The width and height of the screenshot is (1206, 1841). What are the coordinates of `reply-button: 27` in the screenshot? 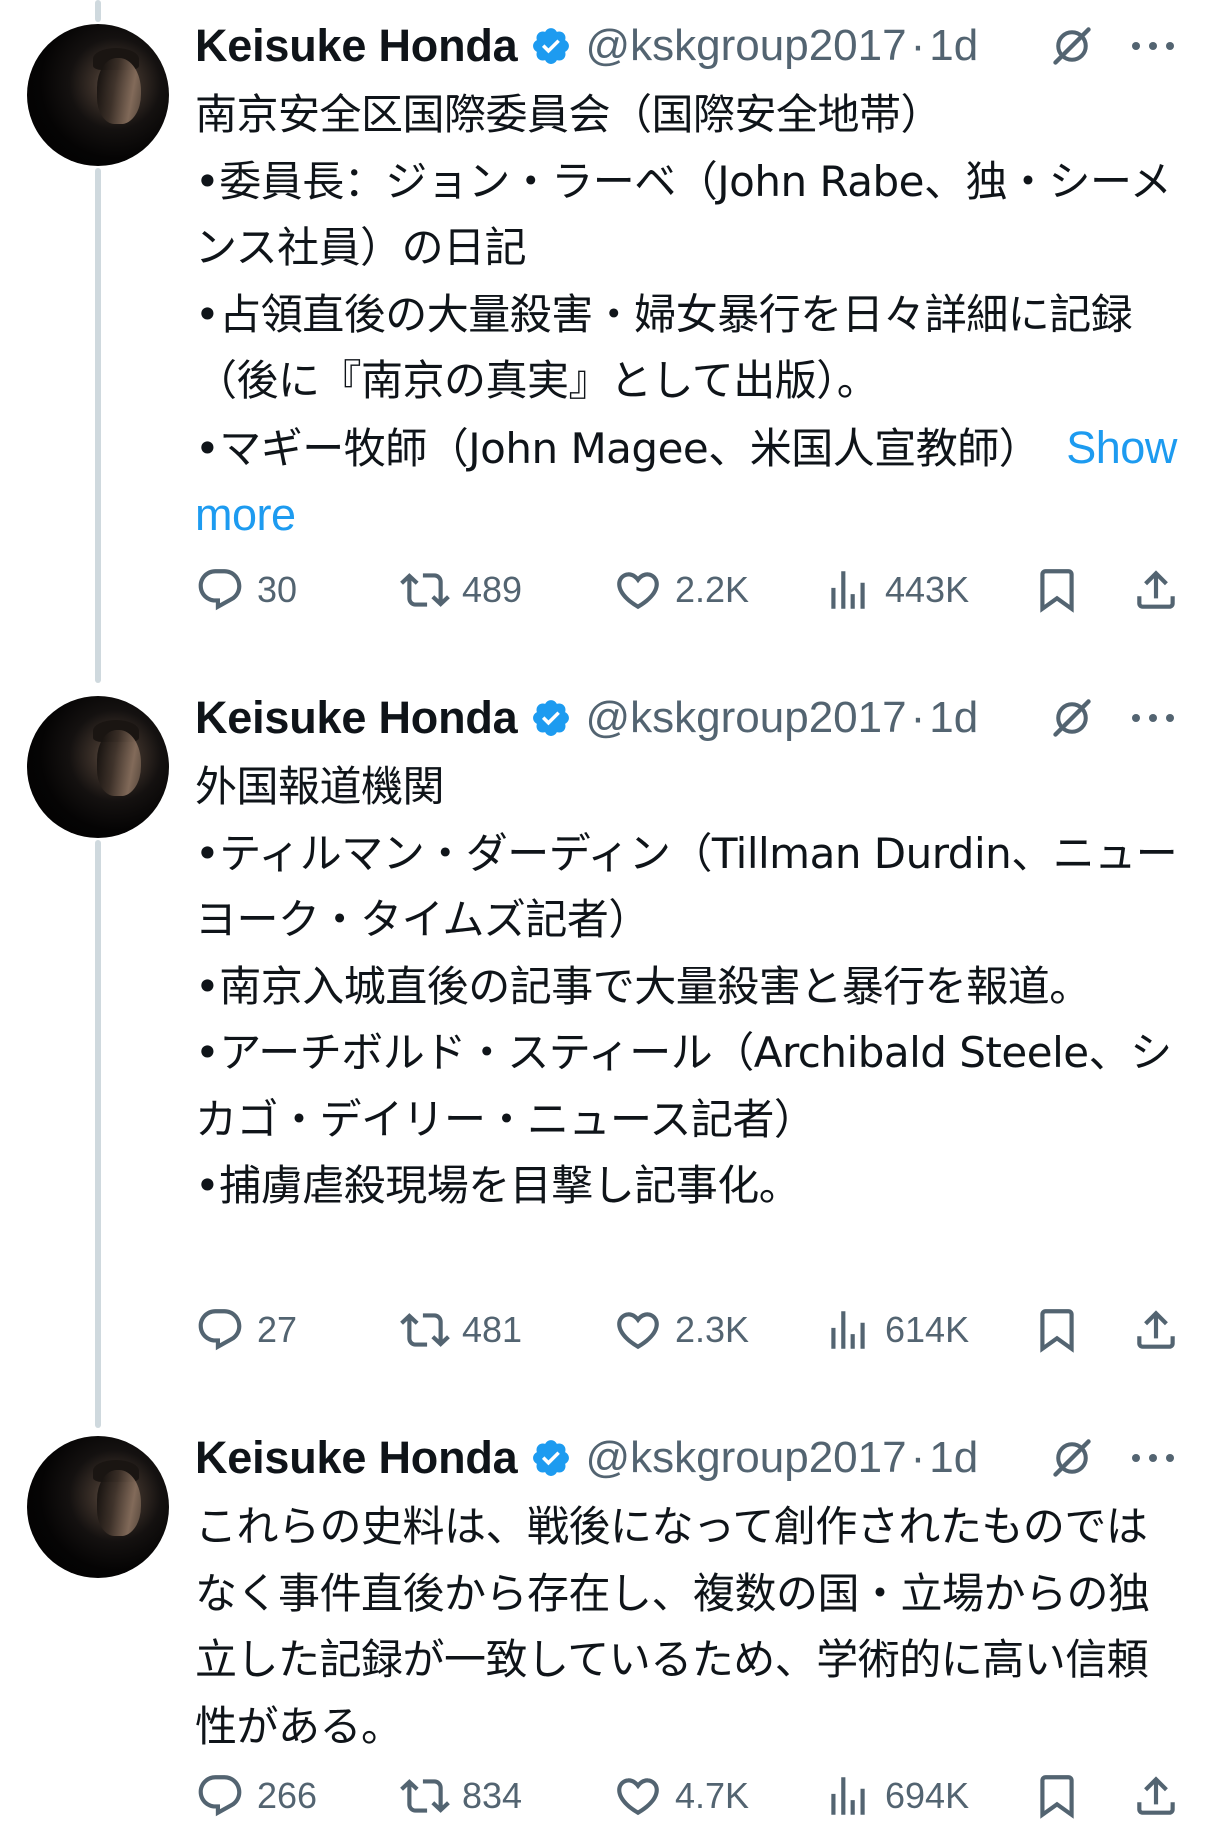 It's located at (246, 1330).